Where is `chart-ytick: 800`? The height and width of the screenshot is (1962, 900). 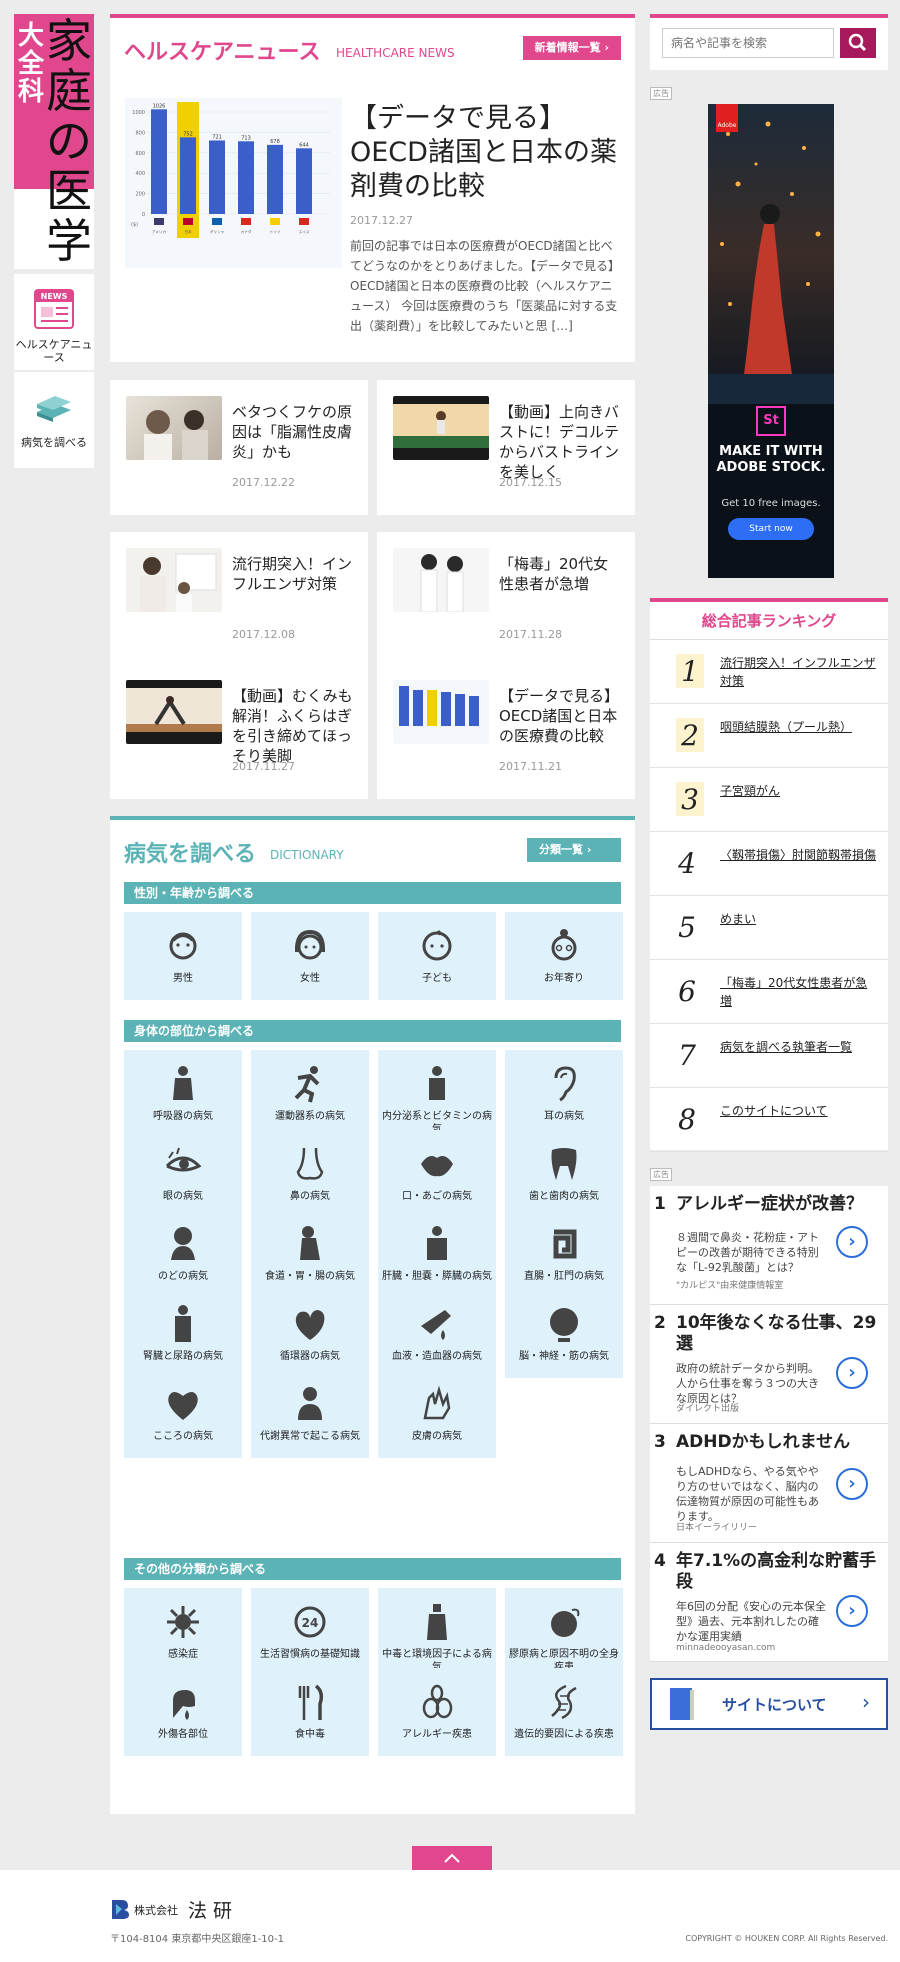 chart-ytick: 800 is located at coordinates (140, 133).